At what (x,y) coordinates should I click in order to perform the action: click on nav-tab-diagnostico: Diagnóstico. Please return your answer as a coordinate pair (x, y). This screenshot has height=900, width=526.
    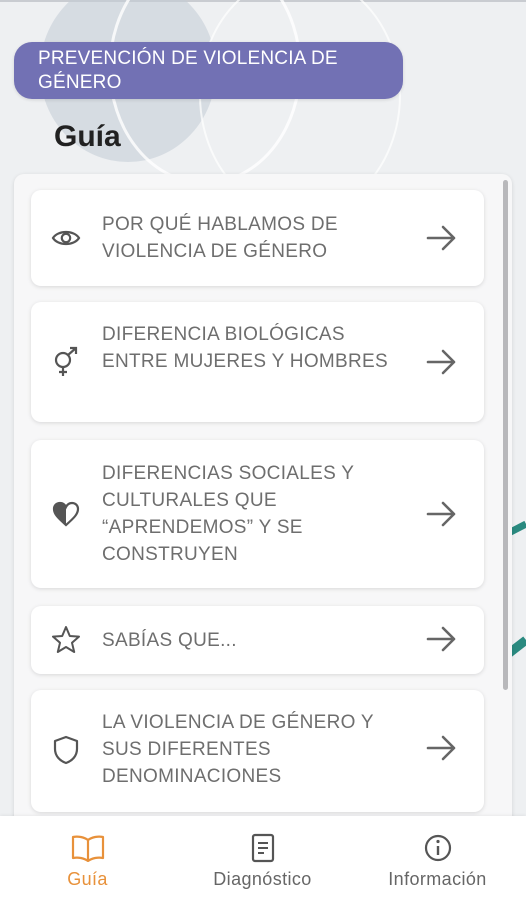
    Looking at the image, I should click on (262, 858).